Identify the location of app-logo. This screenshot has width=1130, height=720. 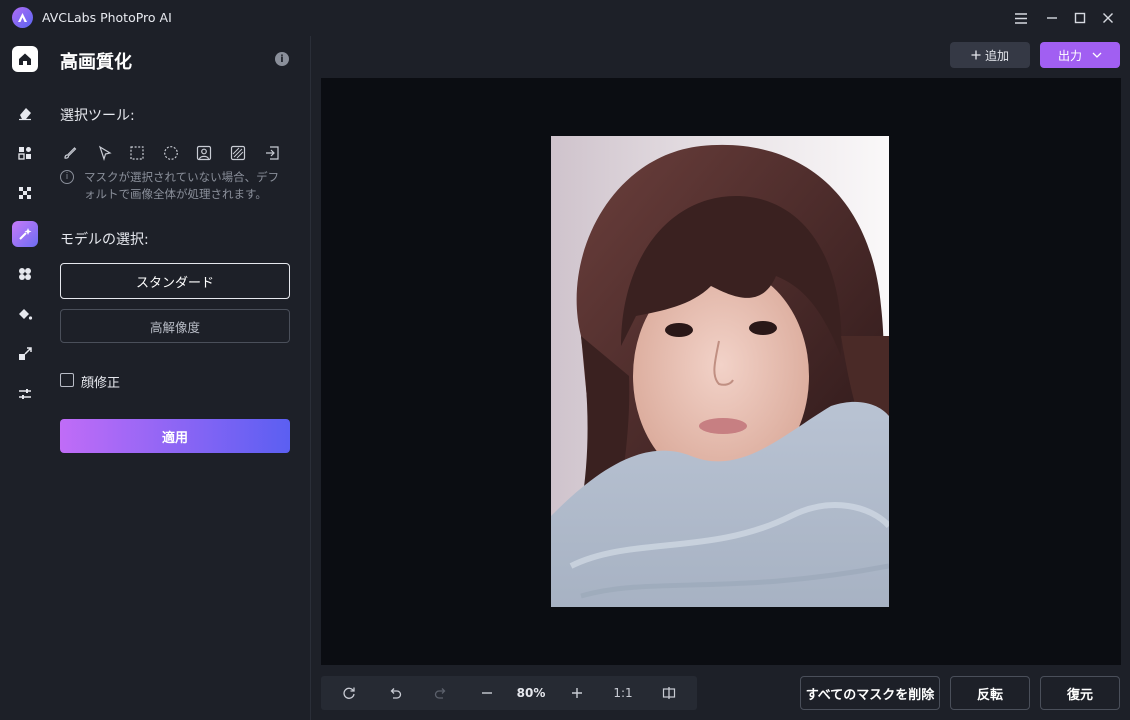
(22, 17).